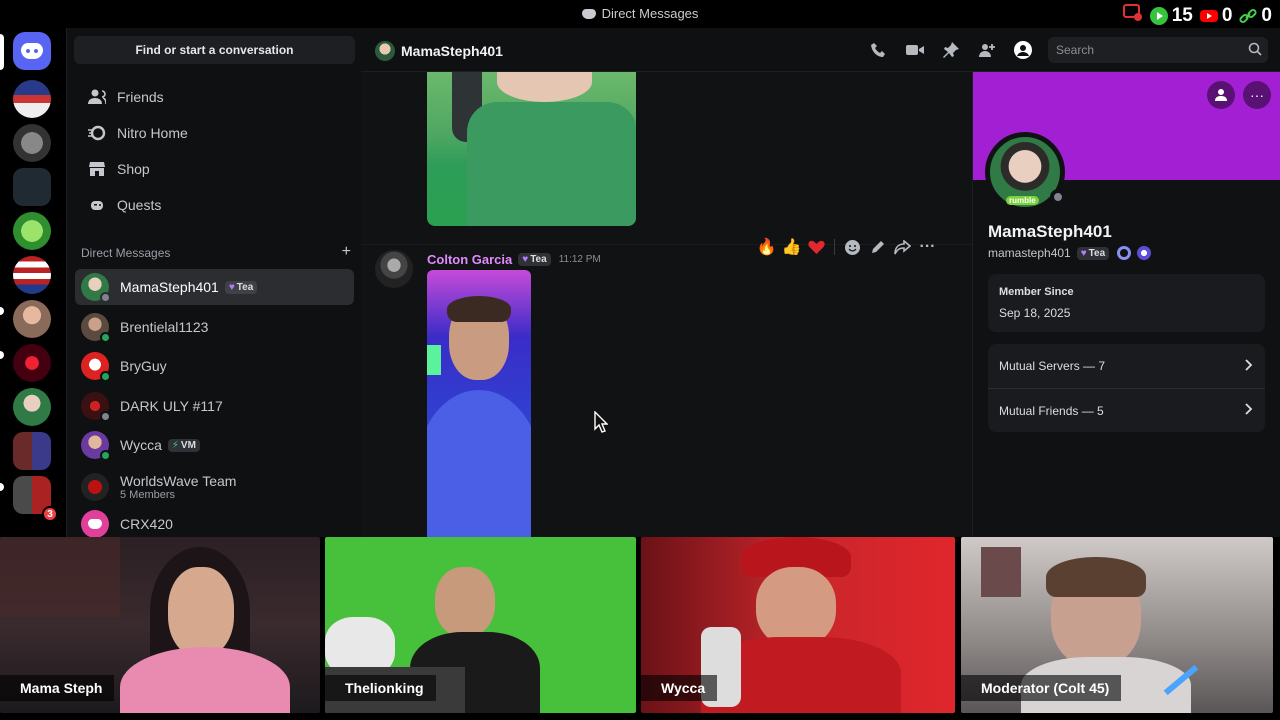 This screenshot has height=720, width=1280. What do you see at coordinates (32, 451) in the screenshot?
I see `server-folder` at bounding box center [32, 451].